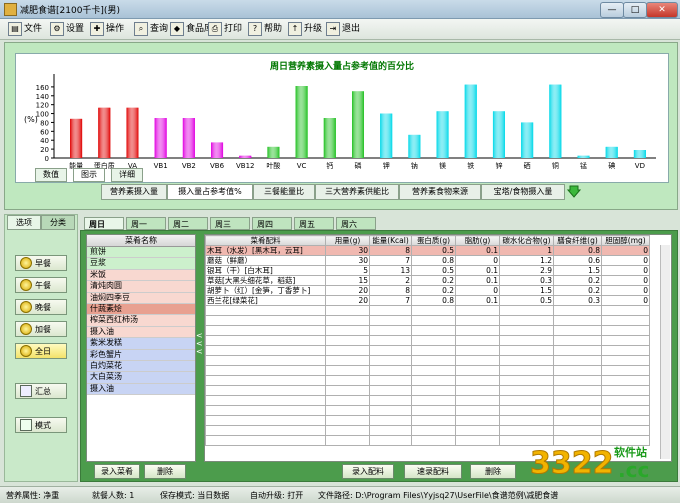 This screenshot has height=503, width=680. I want to click on status-save-mode: 保存模式: 当日数据, so click(195, 495).